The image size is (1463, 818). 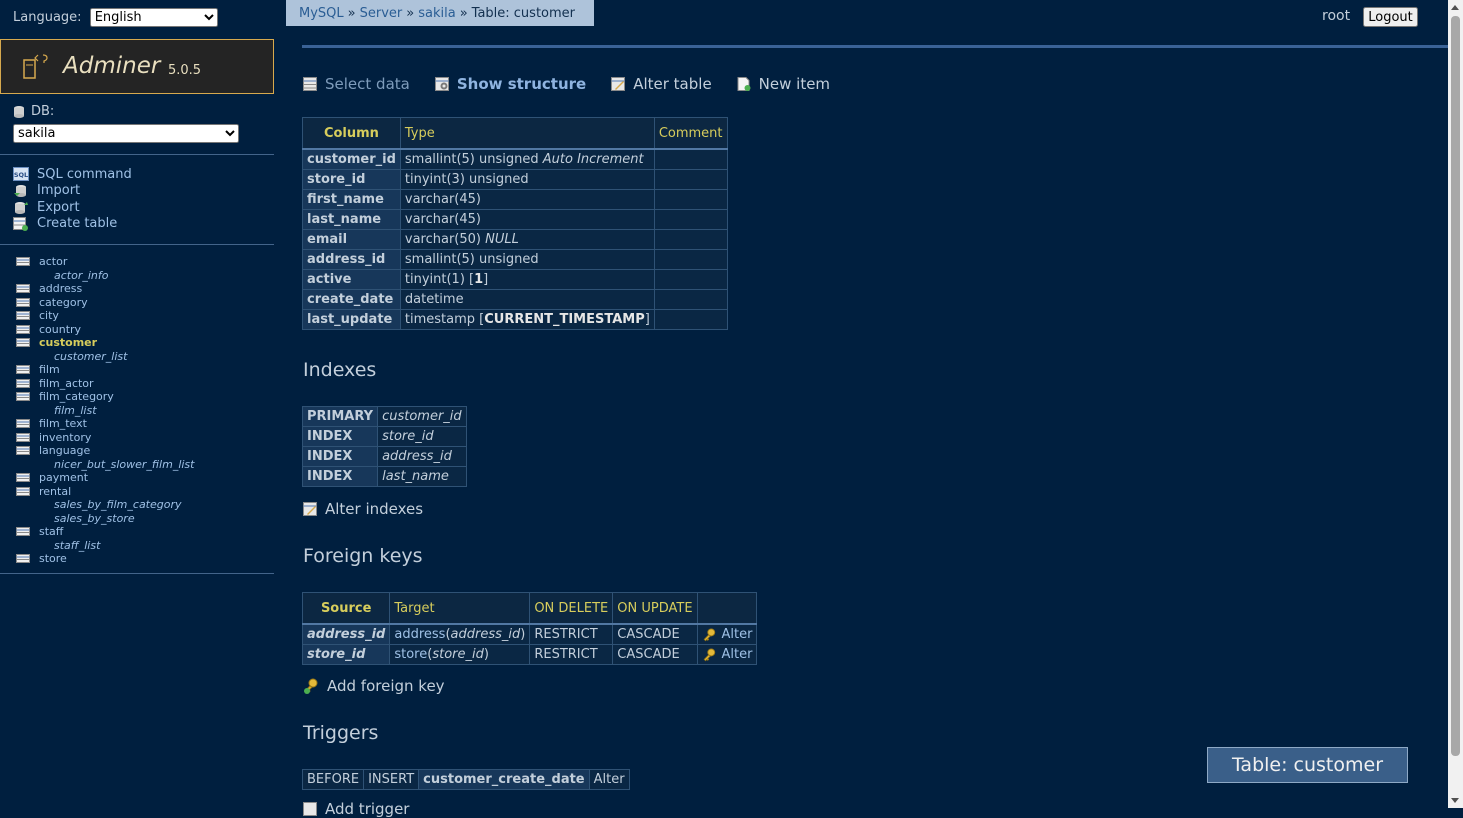 I want to click on show-structure-link: Show structure, so click(x=510, y=84).